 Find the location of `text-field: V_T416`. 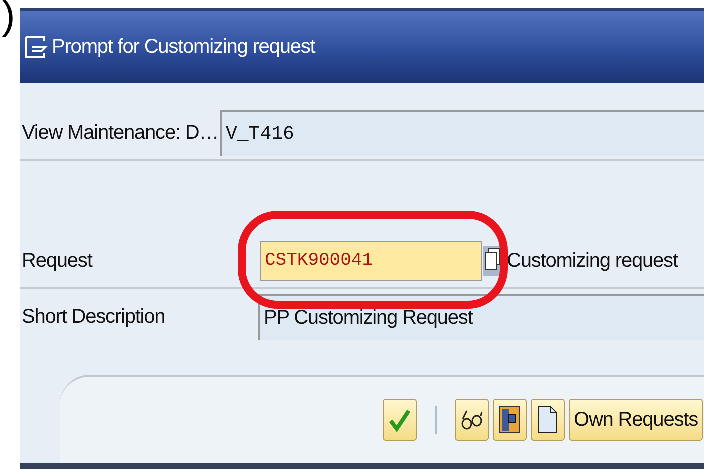

text-field: V_T416 is located at coordinates (462, 133).